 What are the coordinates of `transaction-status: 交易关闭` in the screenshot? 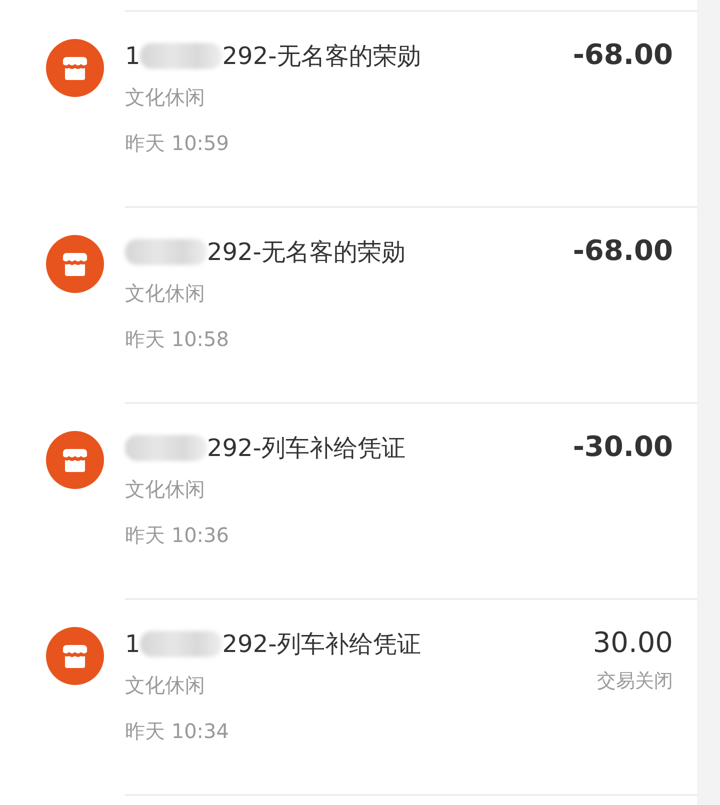 It's located at (635, 681).